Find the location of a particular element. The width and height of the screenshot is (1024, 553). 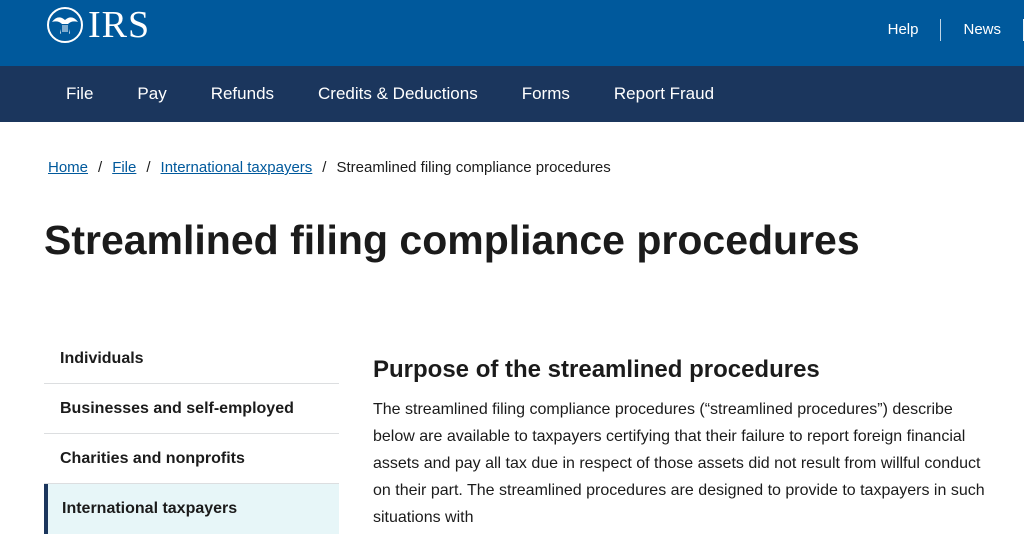

utility-links: Help News is located at coordinates (956, 30).